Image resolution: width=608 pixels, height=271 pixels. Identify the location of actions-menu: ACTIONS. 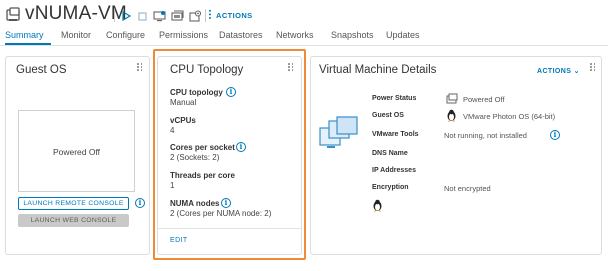
(231, 14).